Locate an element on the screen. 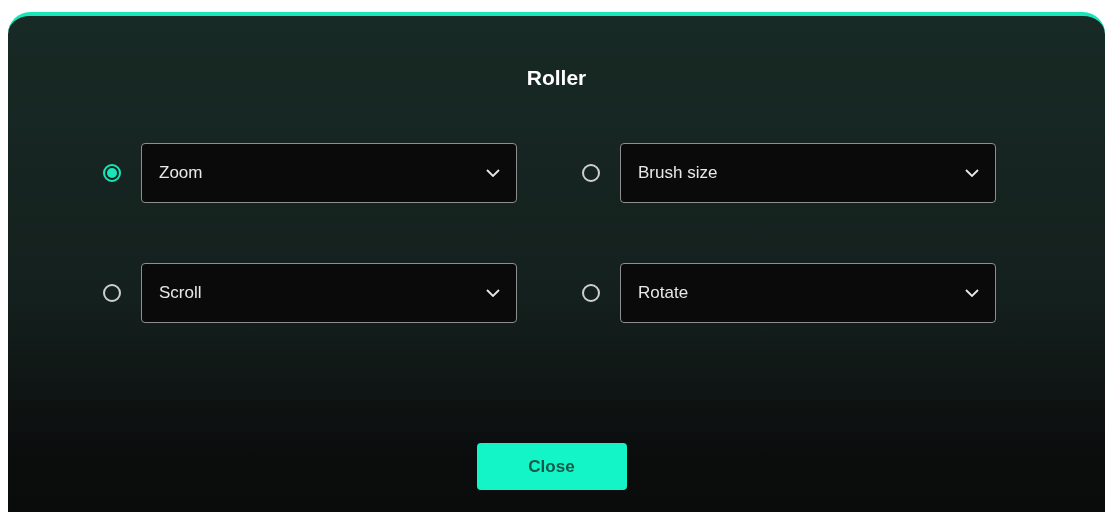  dropdown: Zoom is located at coordinates (329, 173).